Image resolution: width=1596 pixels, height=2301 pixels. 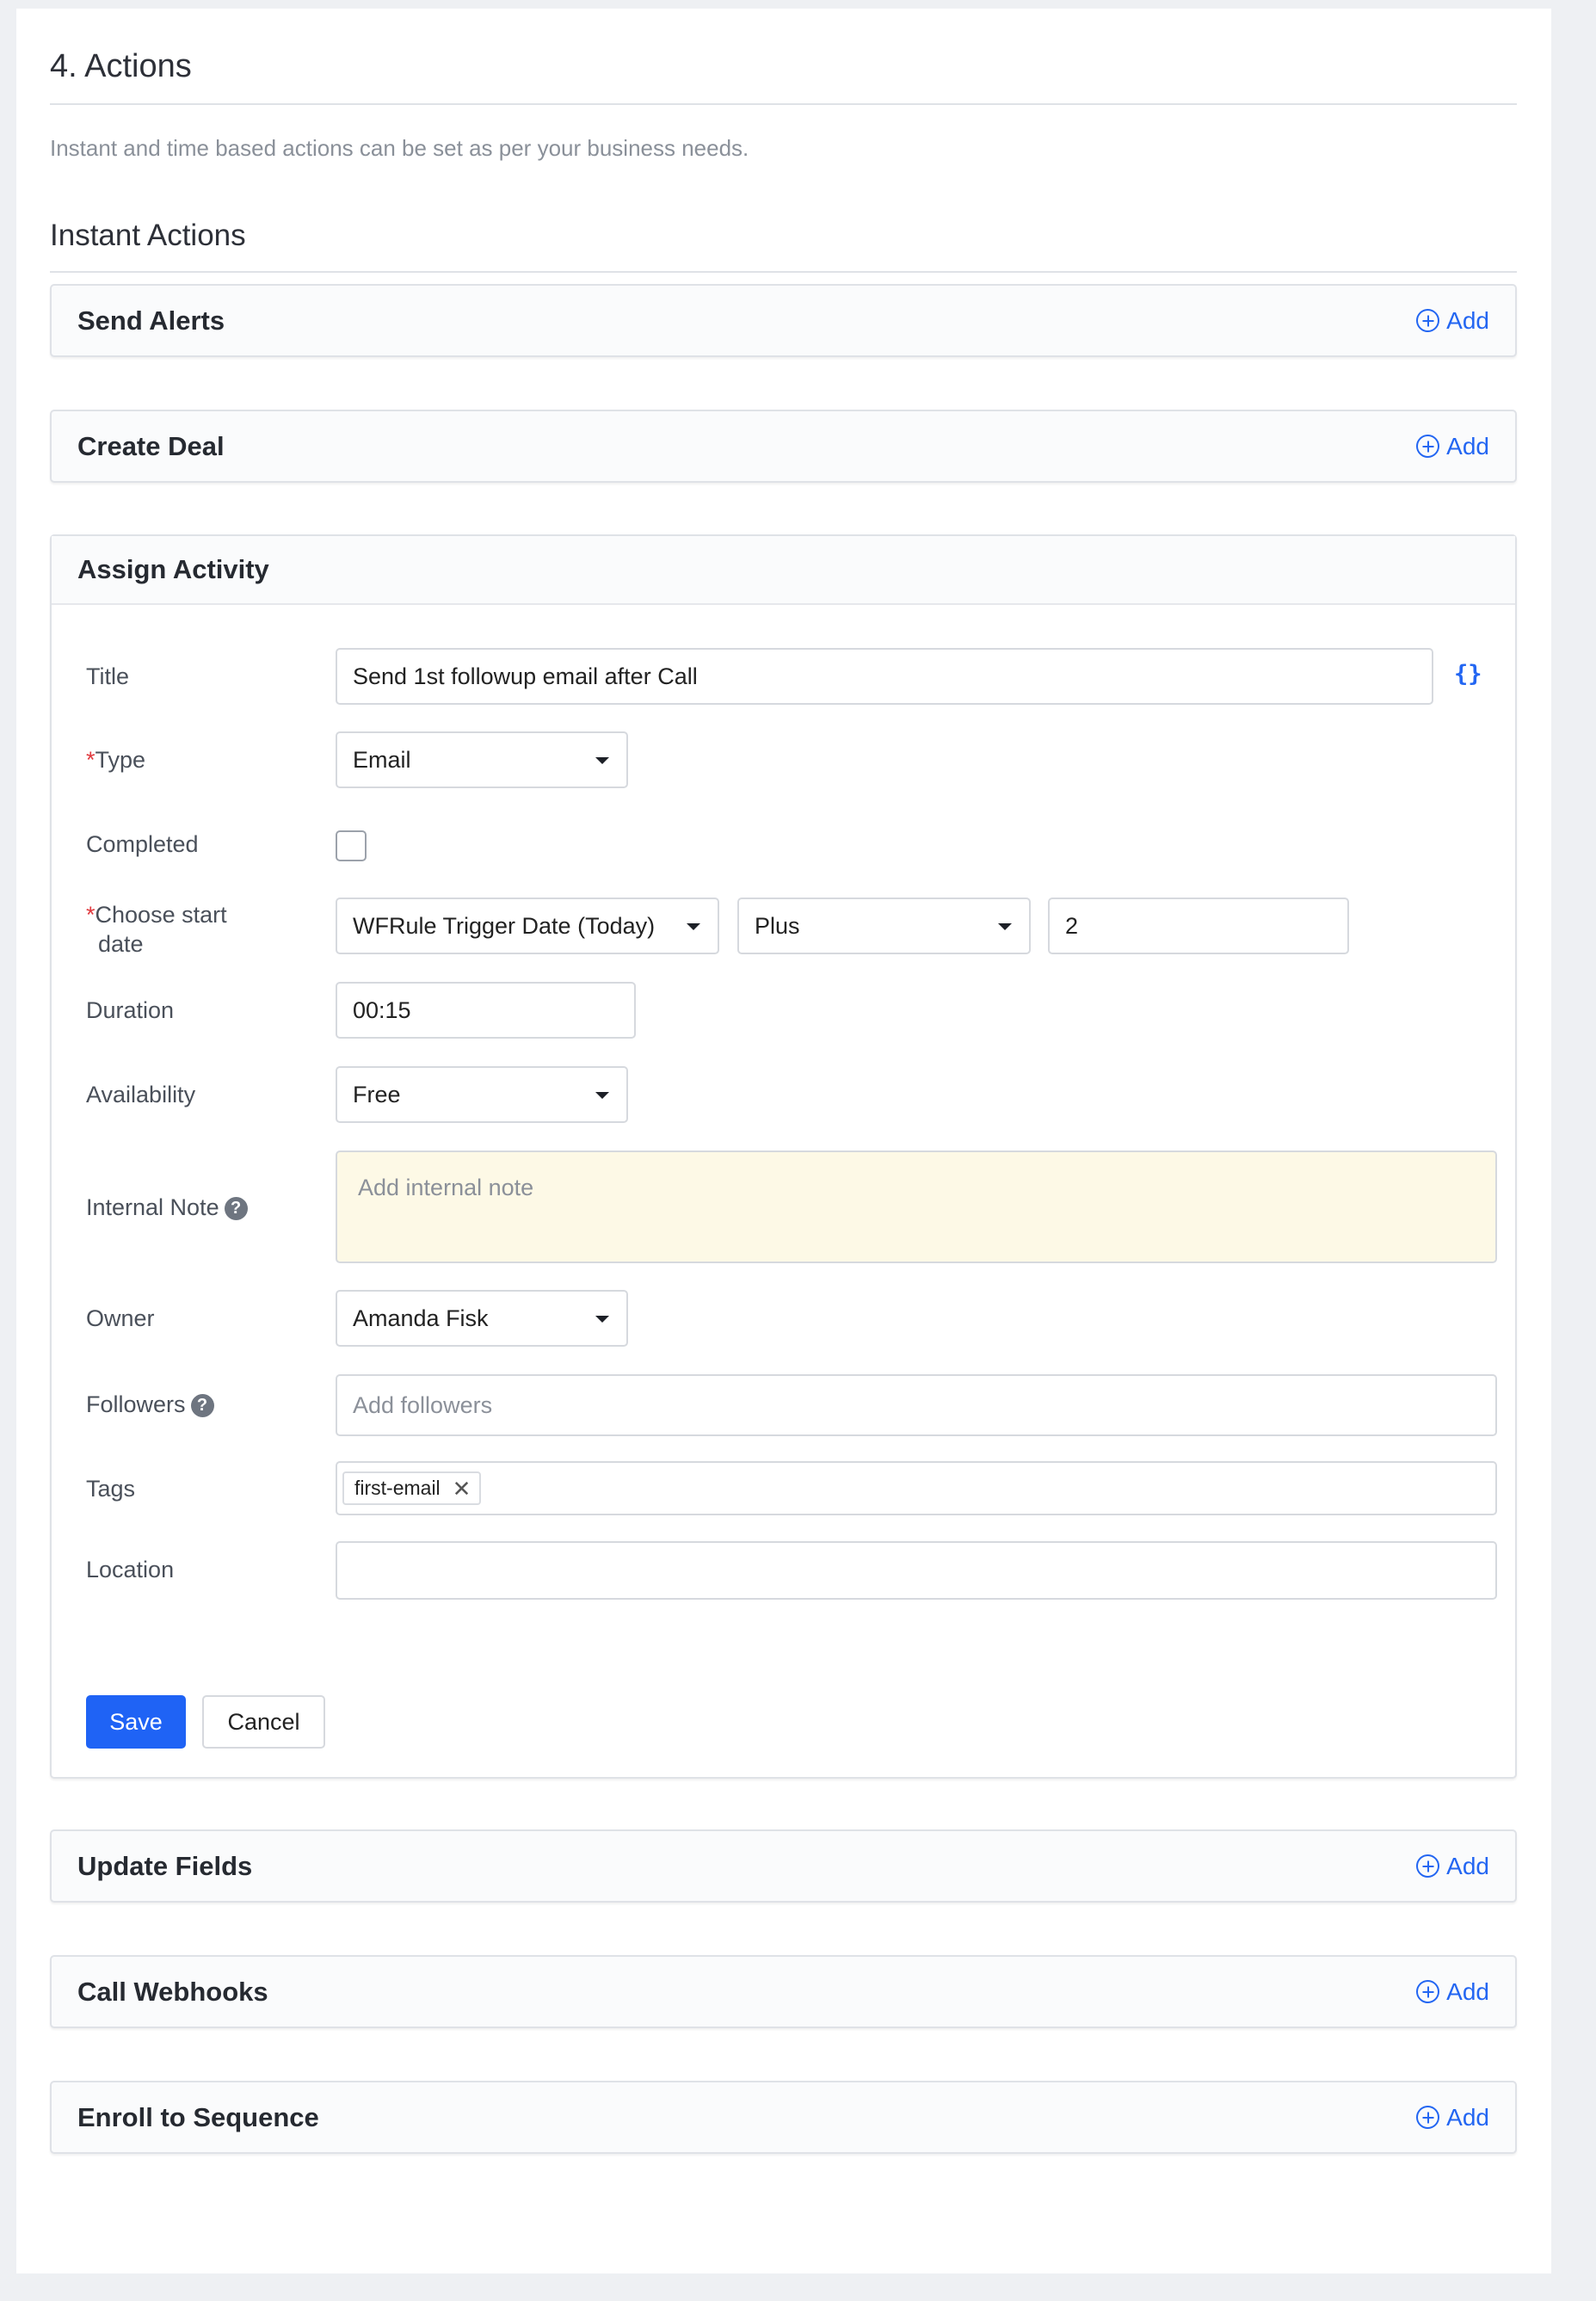 I want to click on type-label: *Type, so click(x=116, y=760).